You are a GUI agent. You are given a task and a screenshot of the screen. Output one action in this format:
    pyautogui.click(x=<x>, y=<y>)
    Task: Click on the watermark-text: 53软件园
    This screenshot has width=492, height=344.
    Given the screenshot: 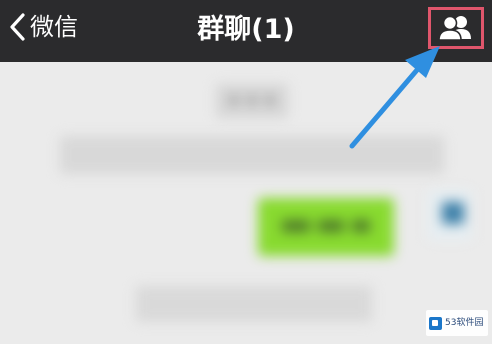 What is the action you would take?
    pyautogui.click(x=464, y=323)
    